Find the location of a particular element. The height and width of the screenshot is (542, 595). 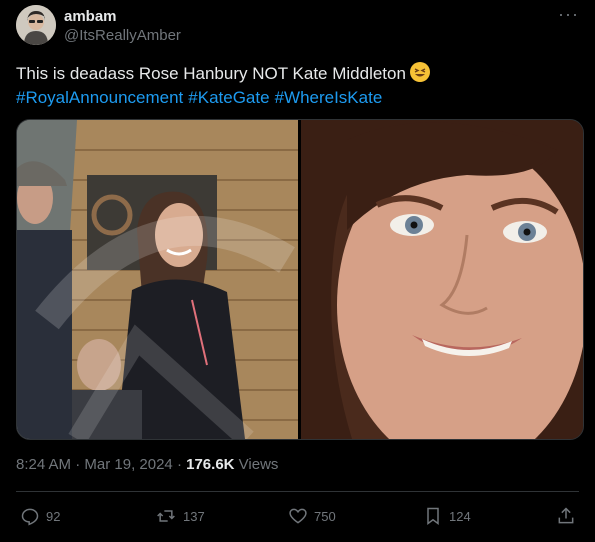

tweet-meta: 8:24 AM · Mar 19, 2024 · 176.6K Views is located at coordinates (147, 464).